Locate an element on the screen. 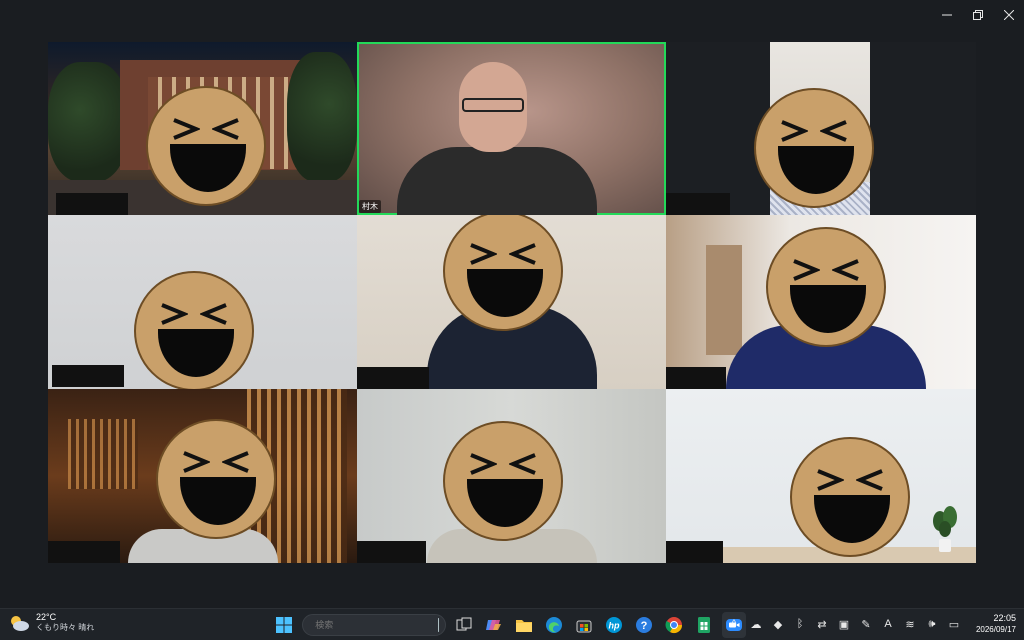  restore-button is located at coordinates (977, 15).